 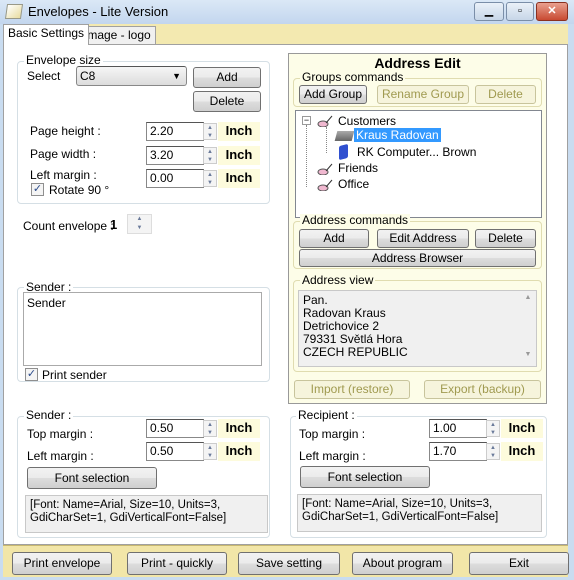 I want to click on recipient-margins-legend: Recipient :, so click(x=326, y=415).